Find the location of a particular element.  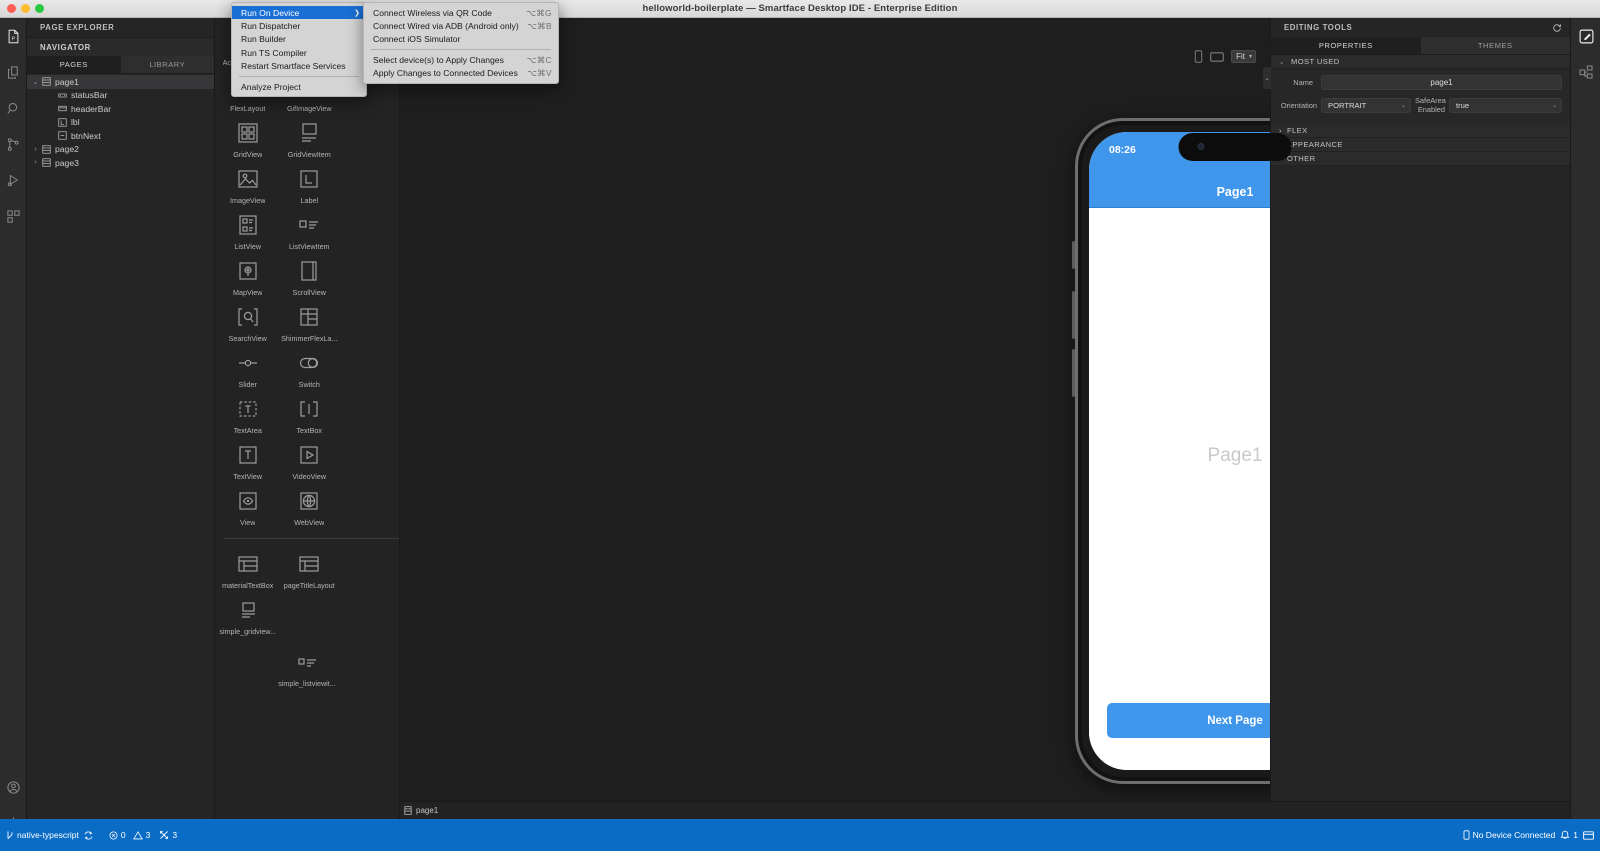

library-item-TextView: TextView is located at coordinates (248, 461).